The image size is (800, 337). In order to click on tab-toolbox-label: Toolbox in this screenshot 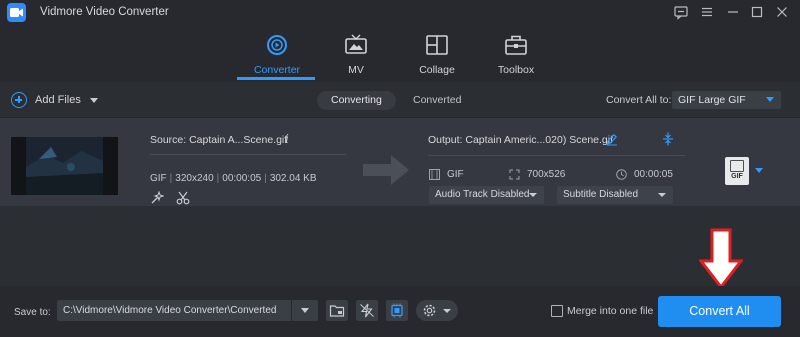, I will do `click(516, 70)`.